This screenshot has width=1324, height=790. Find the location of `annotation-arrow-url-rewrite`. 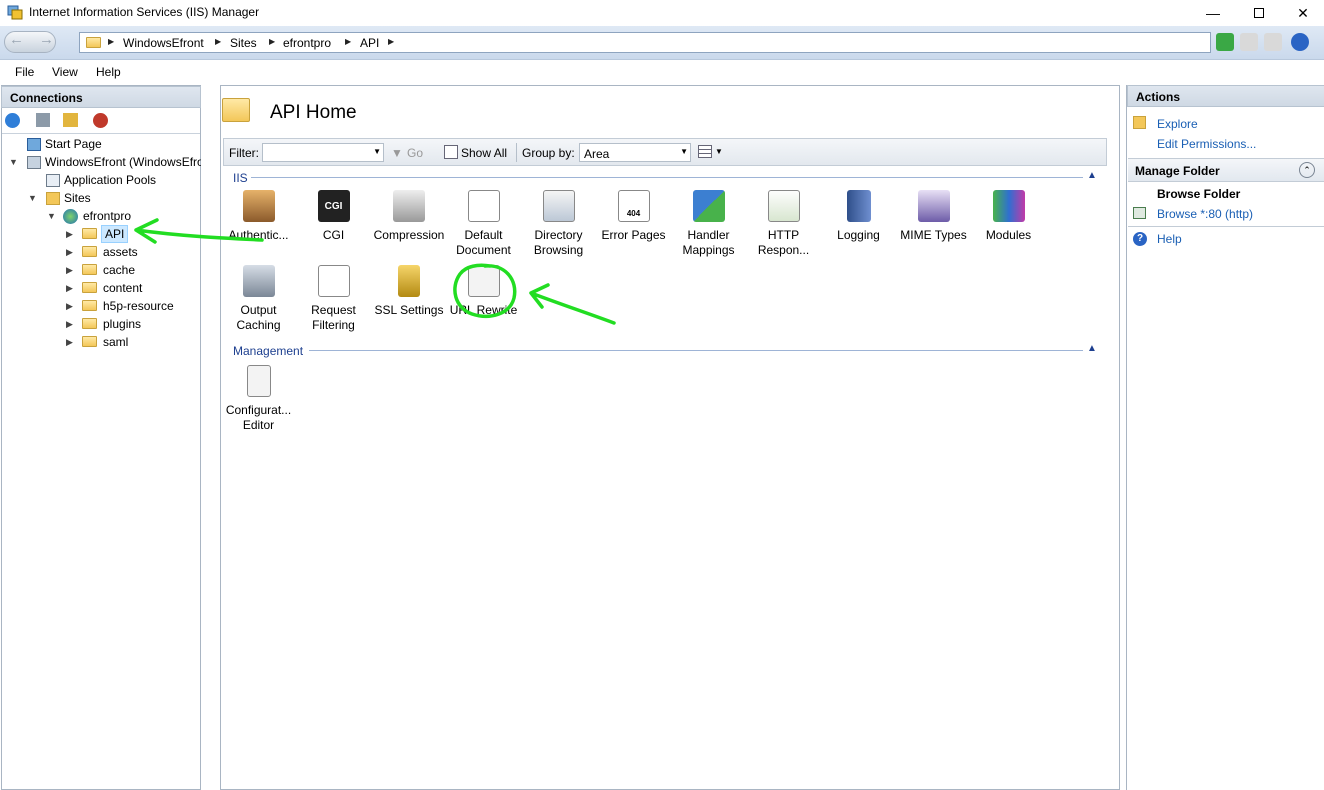

annotation-arrow-url-rewrite is located at coordinates (572, 304).